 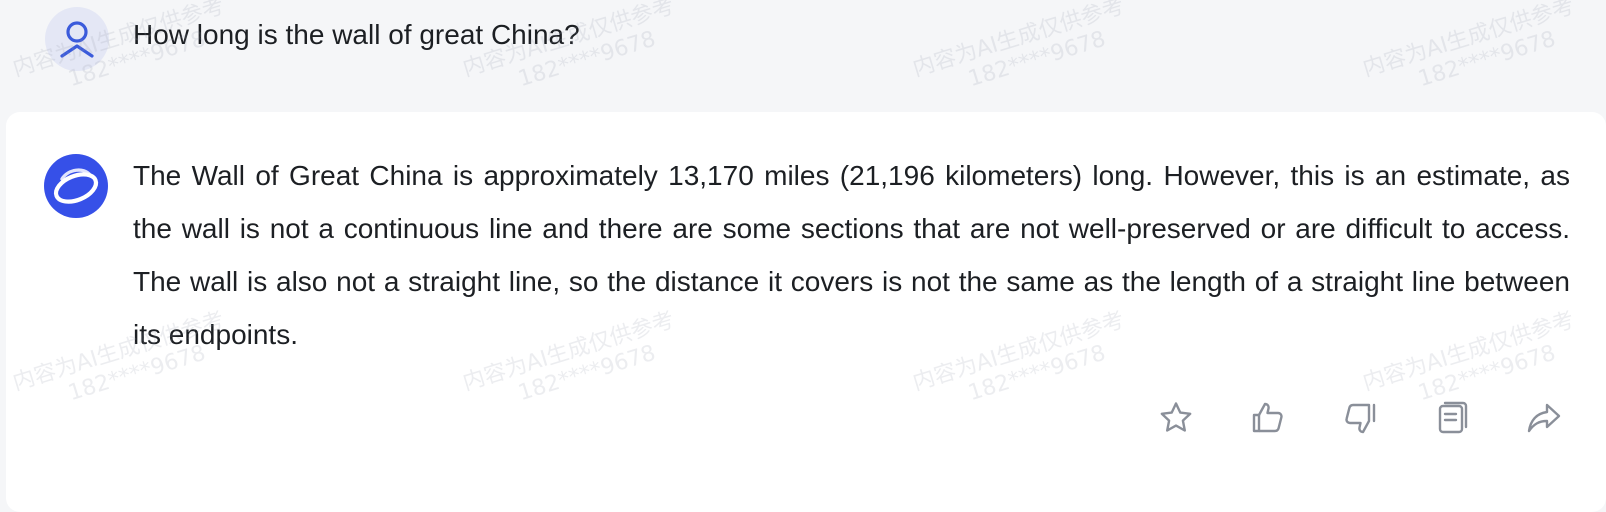 I want to click on assistant-logo-icon, so click(x=76, y=186).